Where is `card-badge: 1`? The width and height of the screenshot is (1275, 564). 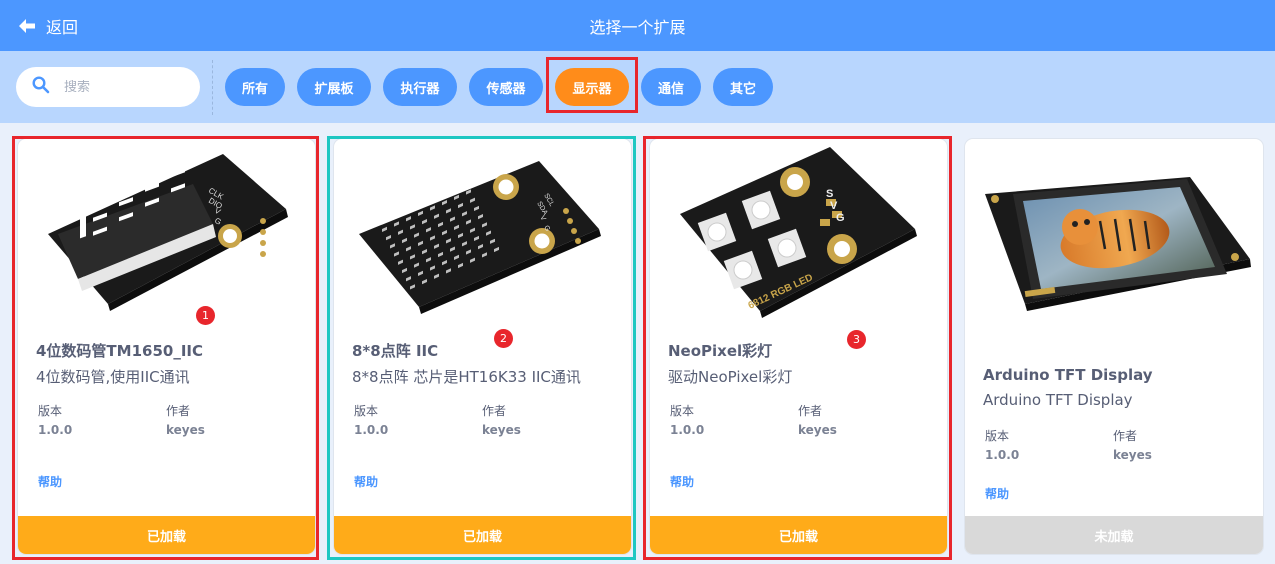 card-badge: 1 is located at coordinates (205, 315).